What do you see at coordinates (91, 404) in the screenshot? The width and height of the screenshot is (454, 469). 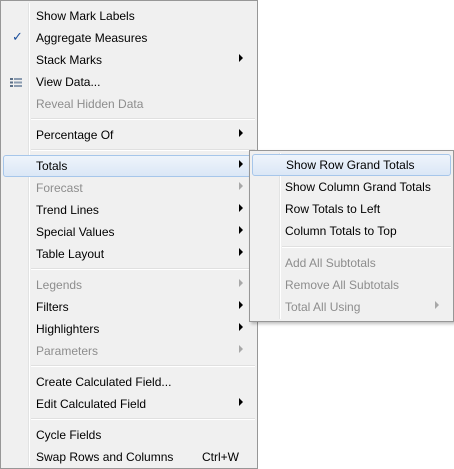 I see `menu-item-label: Edit Calculated Field` at bounding box center [91, 404].